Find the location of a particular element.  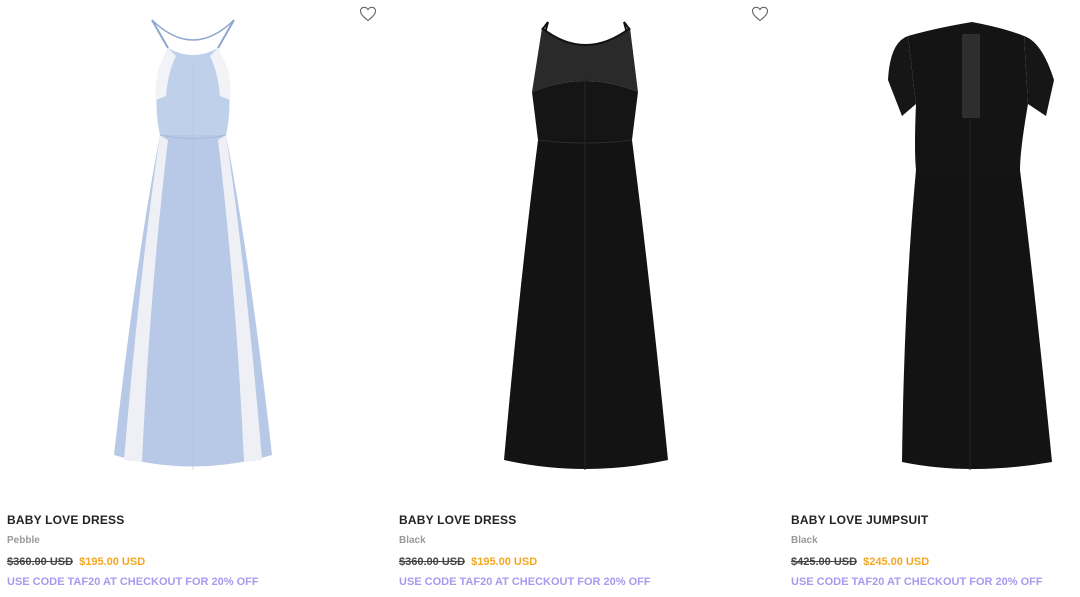

price-row: $425.00 USD $245.00 USD is located at coordinates (935, 562).